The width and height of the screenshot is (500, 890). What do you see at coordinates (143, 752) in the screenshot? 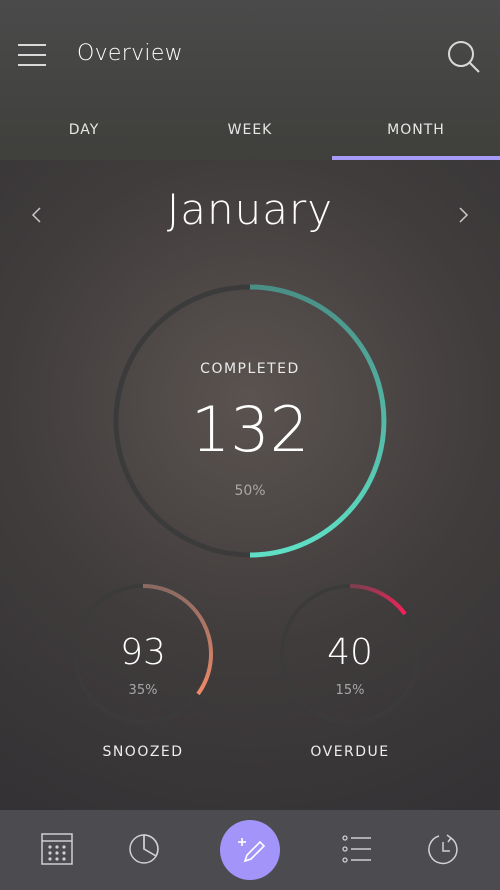
I see `snoozed-label: SNOOZED` at bounding box center [143, 752].